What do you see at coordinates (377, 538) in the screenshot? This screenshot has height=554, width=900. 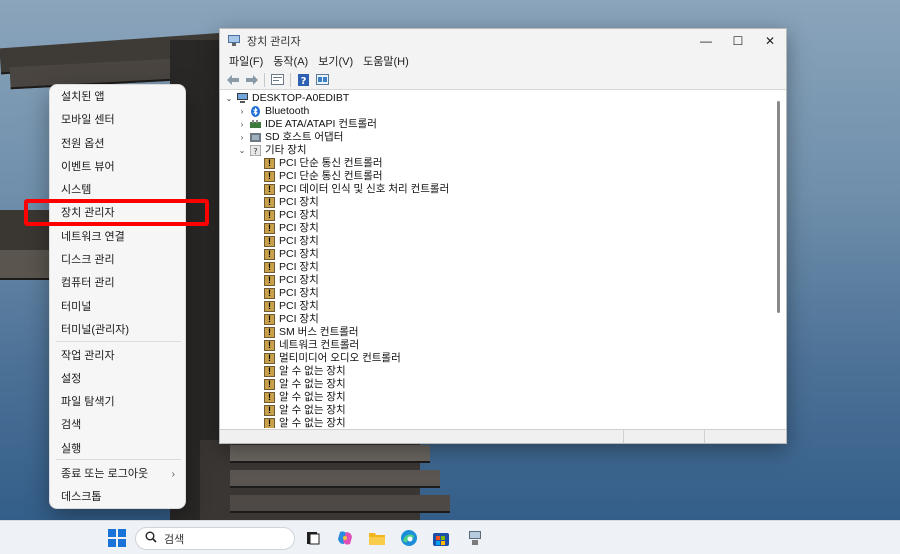 I see `file-explorer-icon` at bounding box center [377, 538].